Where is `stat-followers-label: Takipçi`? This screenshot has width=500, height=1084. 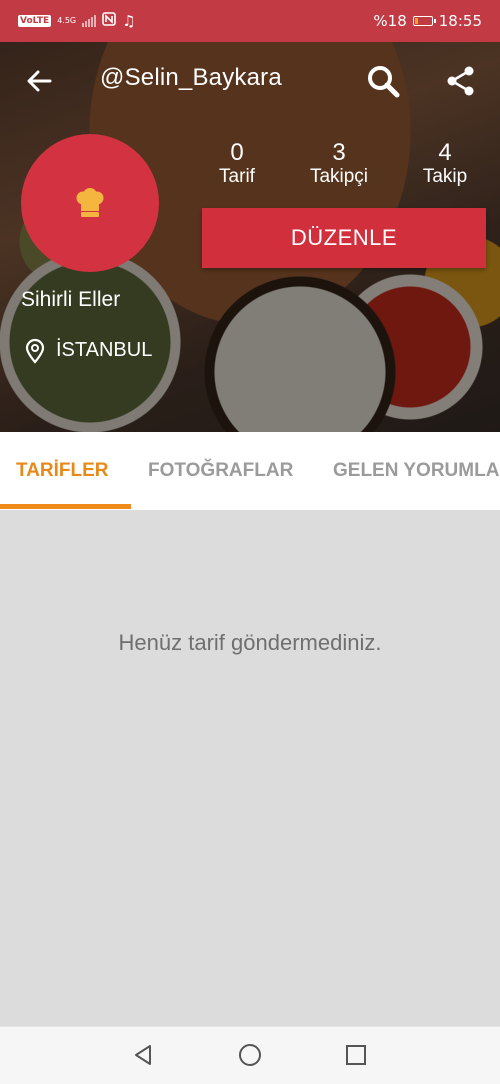
stat-followers-label: Takipçi is located at coordinates (339, 176).